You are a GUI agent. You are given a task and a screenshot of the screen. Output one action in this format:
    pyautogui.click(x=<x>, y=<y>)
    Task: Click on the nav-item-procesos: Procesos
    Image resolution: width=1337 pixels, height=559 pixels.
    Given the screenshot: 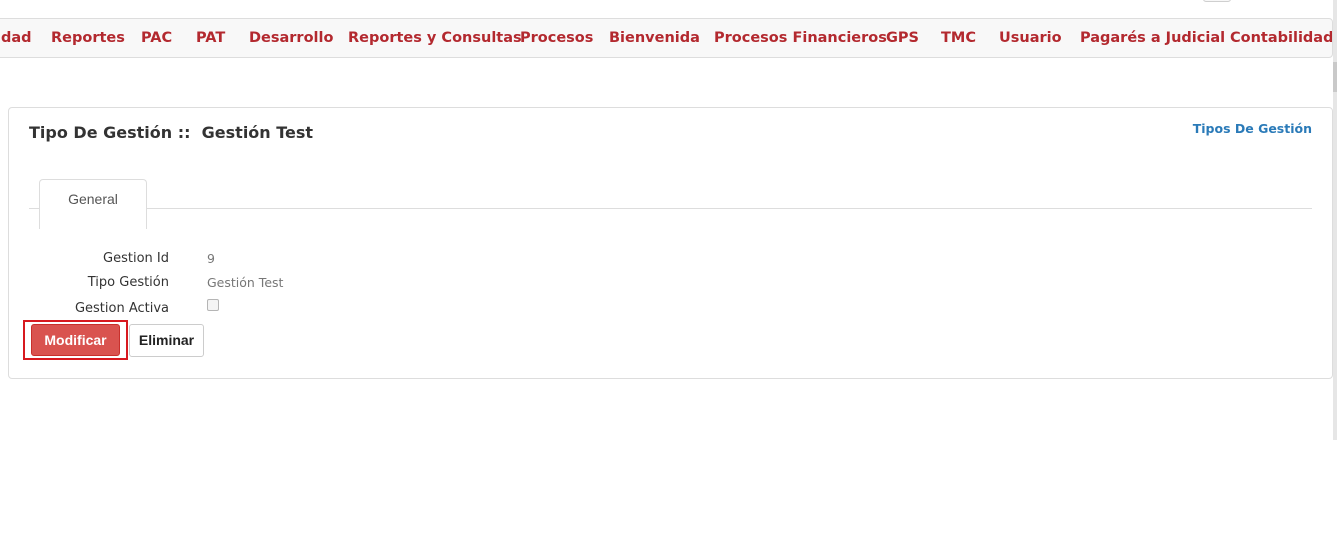 What is the action you would take?
    pyautogui.click(x=556, y=38)
    